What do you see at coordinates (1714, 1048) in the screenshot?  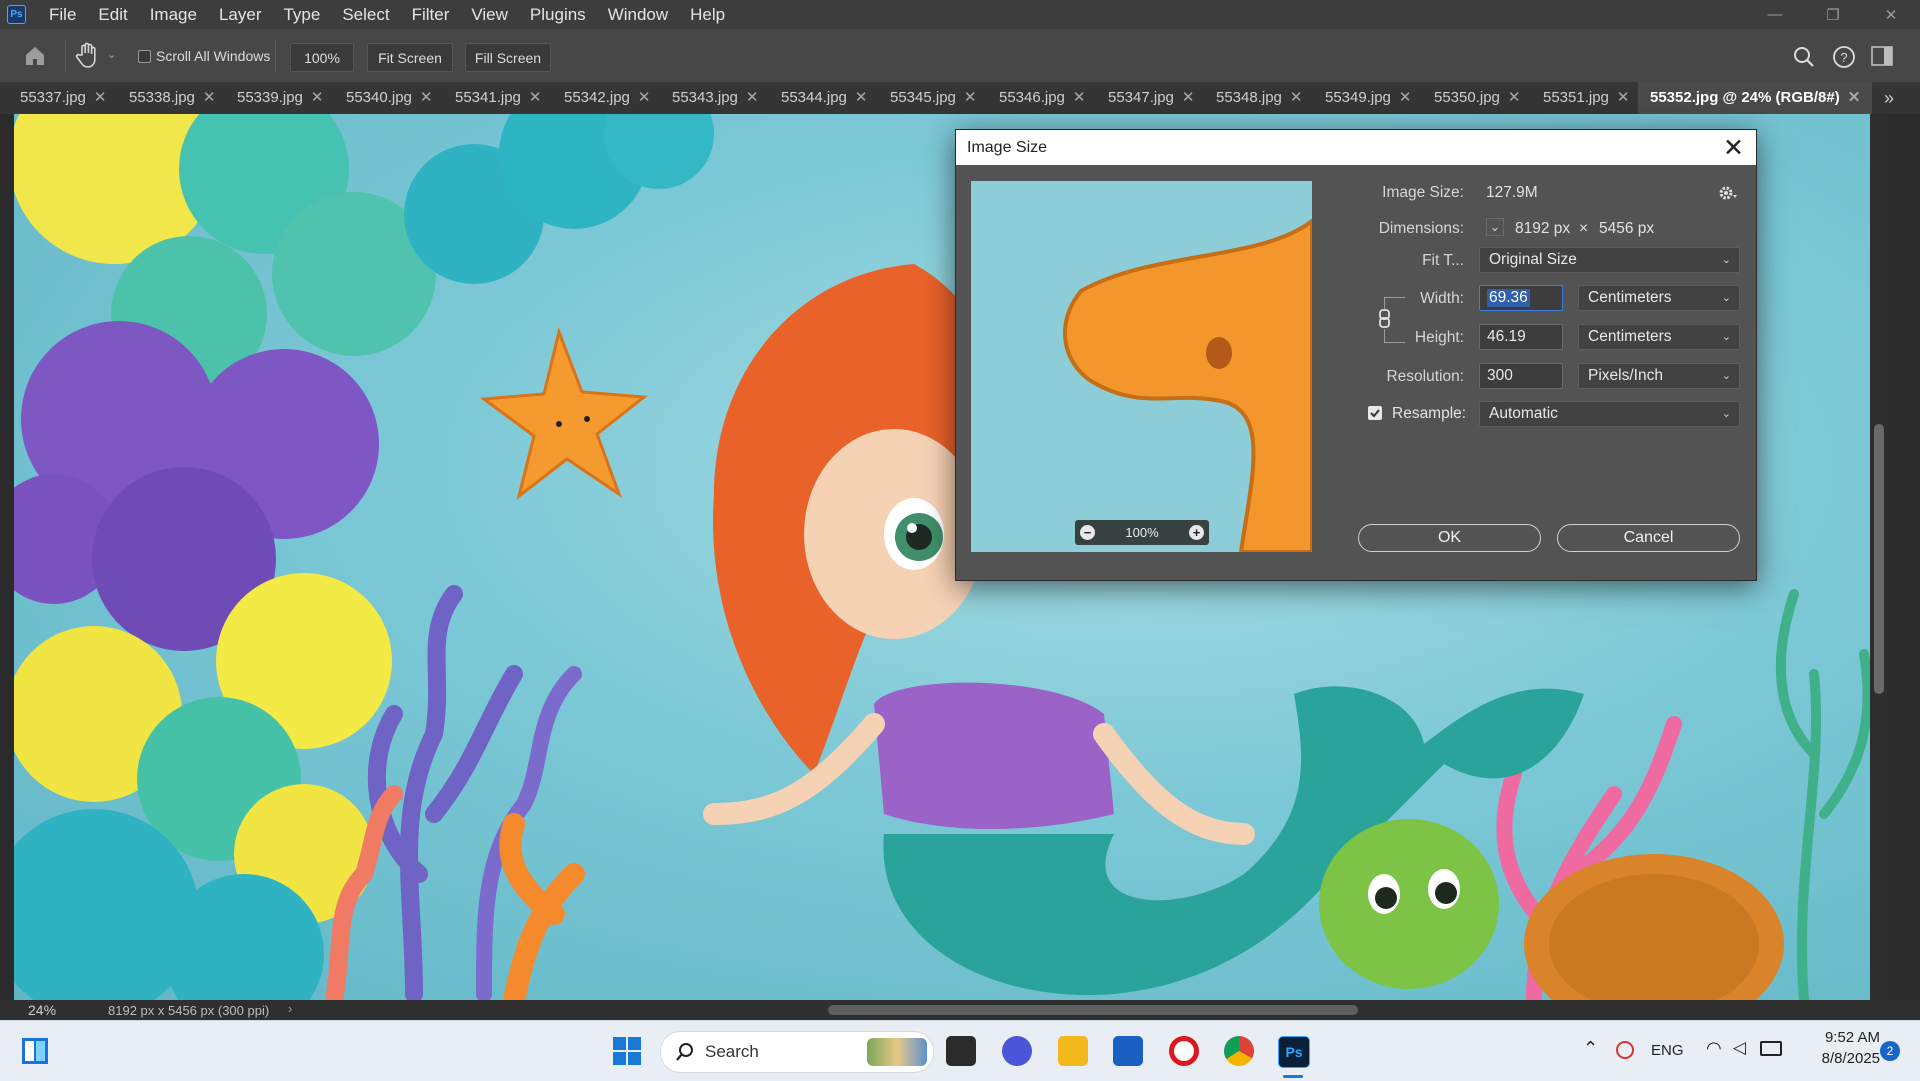 I see `wifi-icon: ◠` at bounding box center [1714, 1048].